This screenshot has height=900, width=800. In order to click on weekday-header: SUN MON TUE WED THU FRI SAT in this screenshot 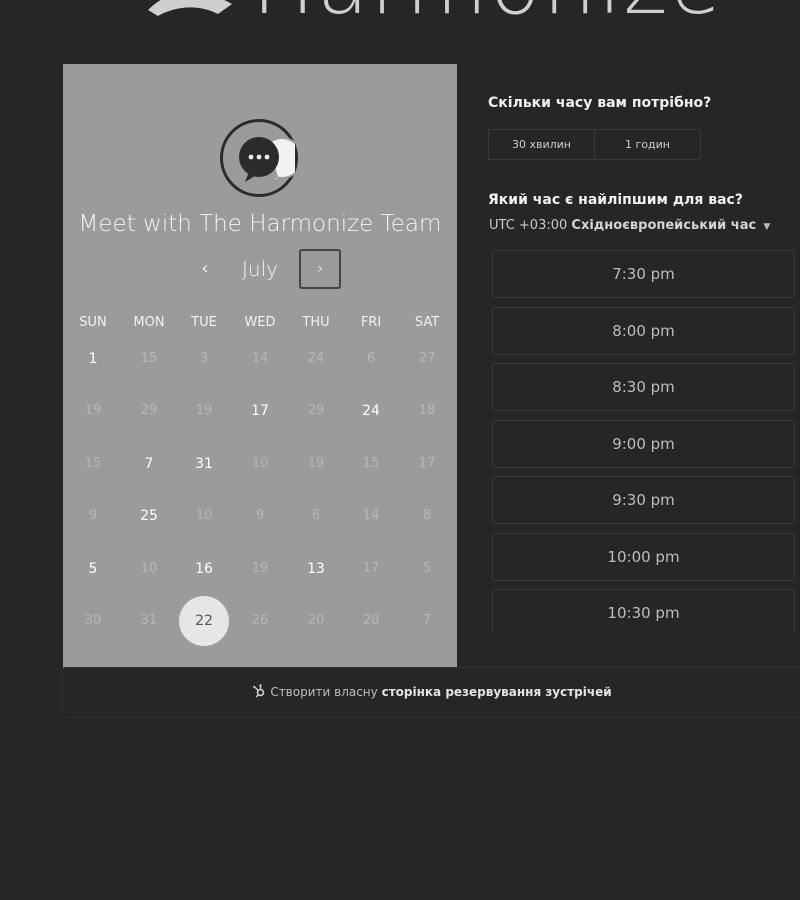, I will do `click(260, 324)`.